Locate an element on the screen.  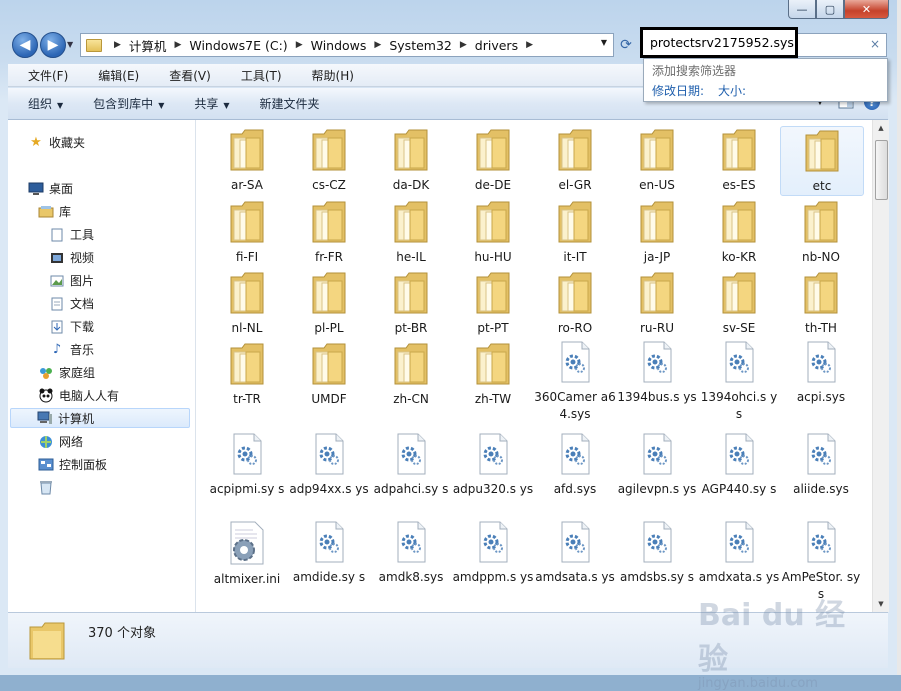
sidebar-item-documents: 文档 is located at coordinates (71, 303).